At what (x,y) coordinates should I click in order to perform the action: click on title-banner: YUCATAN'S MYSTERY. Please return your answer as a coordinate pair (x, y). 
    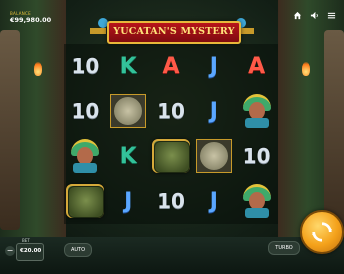
    Looking at the image, I should click on (174, 32).